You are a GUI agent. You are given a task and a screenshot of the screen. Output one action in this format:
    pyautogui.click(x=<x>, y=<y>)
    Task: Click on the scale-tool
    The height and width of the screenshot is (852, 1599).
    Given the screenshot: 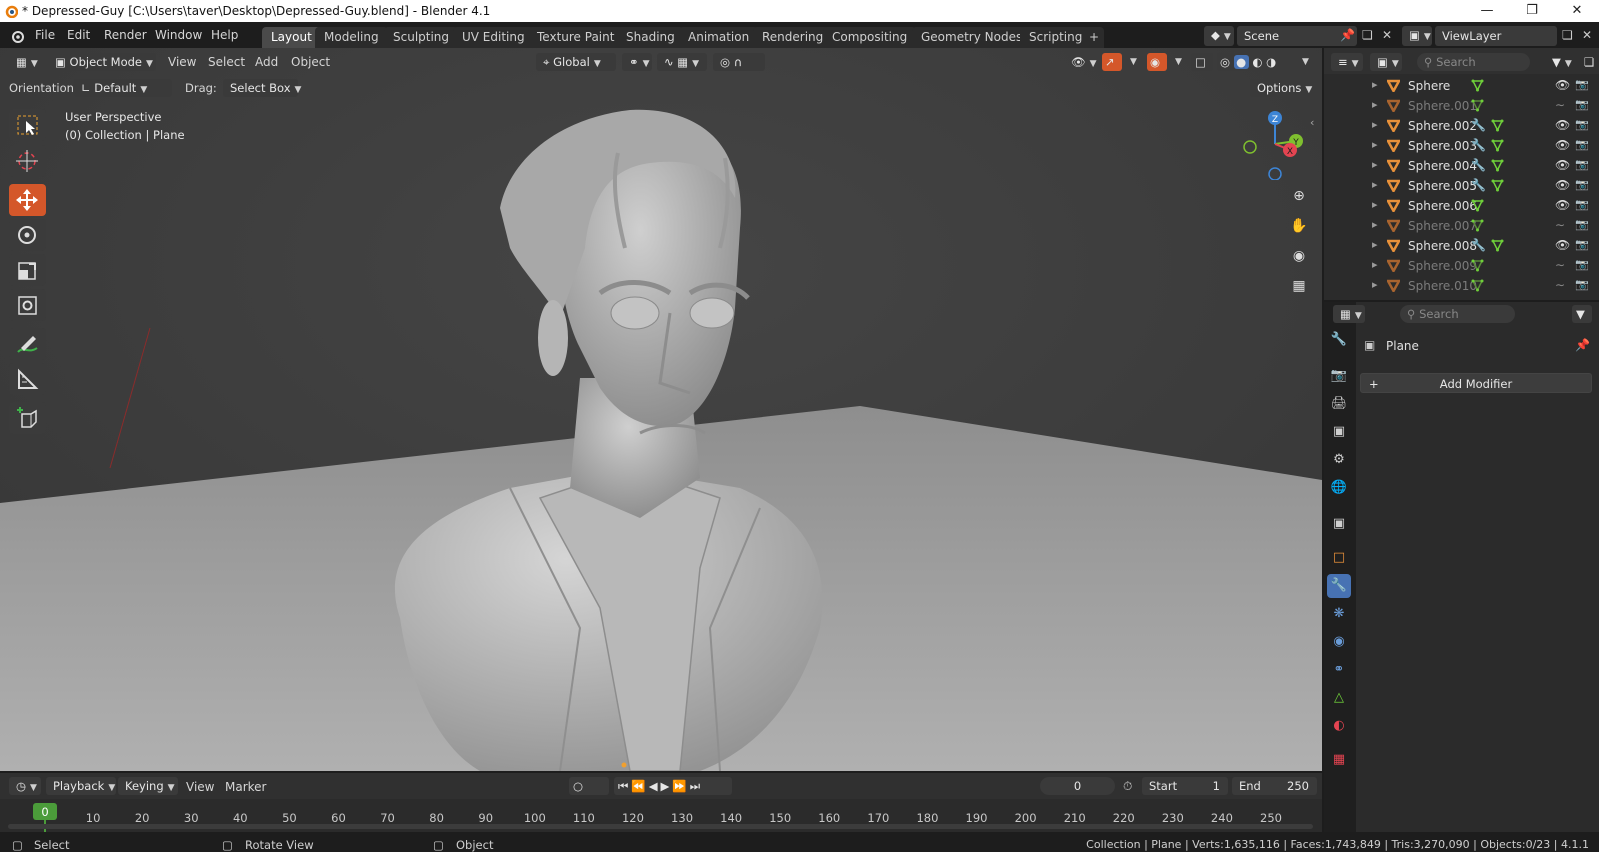 What is the action you would take?
    pyautogui.click(x=27, y=270)
    